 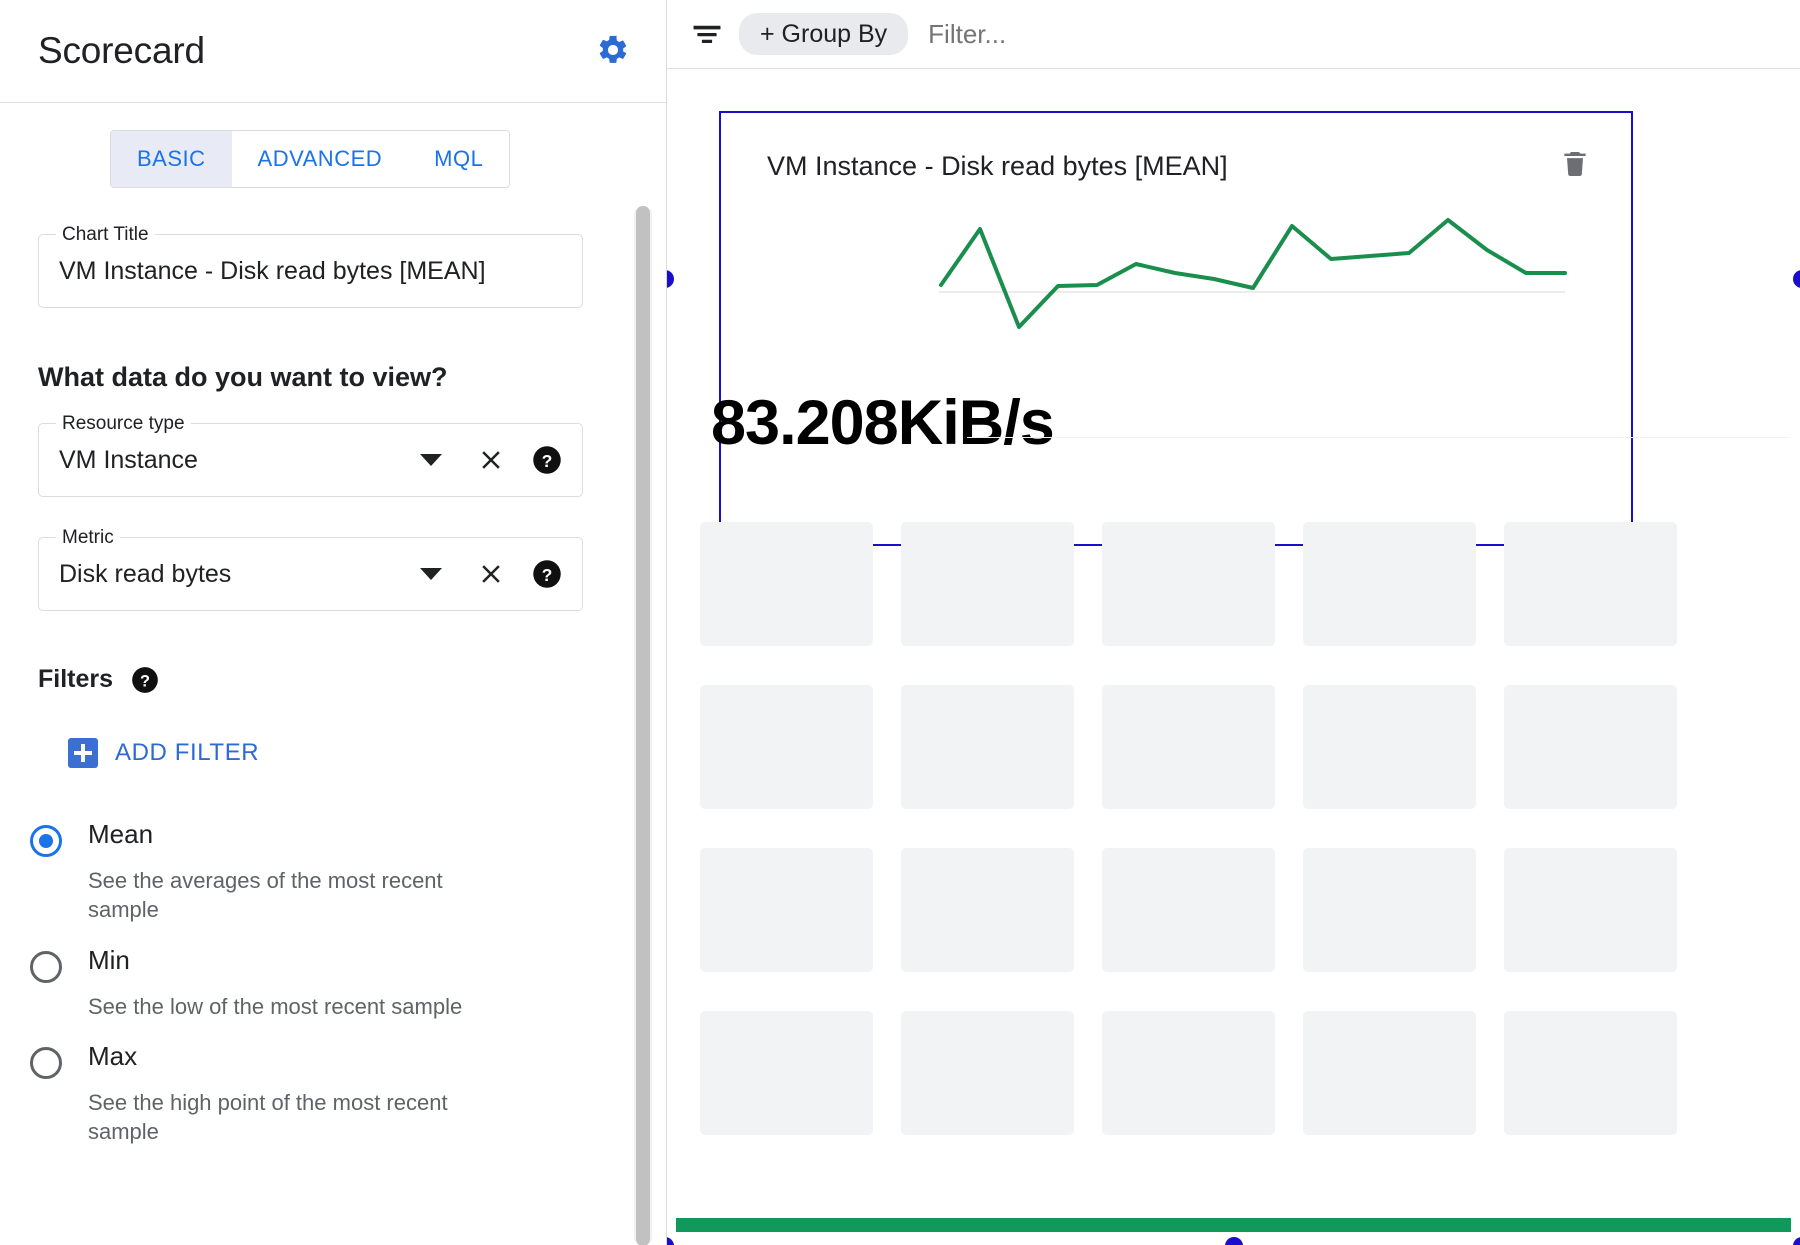 I want to click on sparkline-chart, so click(x=1252, y=274).